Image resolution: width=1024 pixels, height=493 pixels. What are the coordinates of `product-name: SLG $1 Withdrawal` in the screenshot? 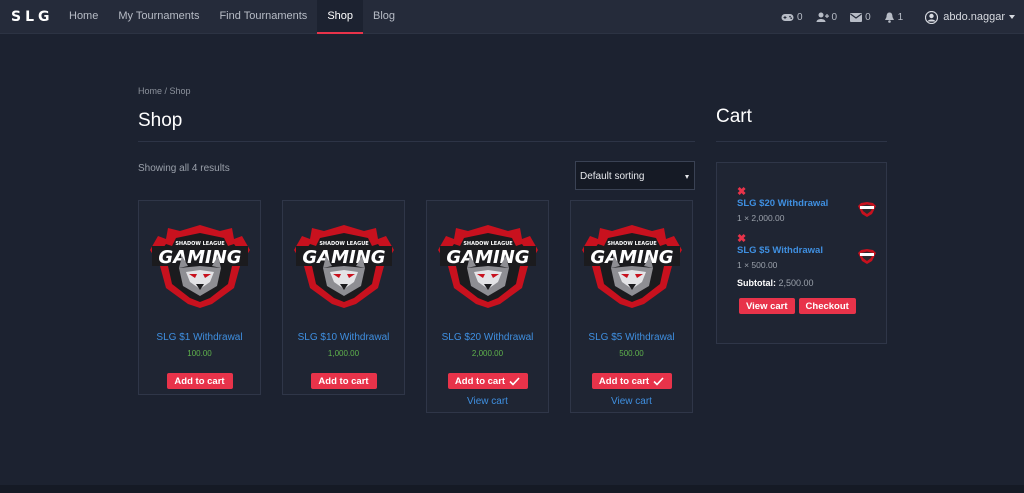 It's located at (199, 337).